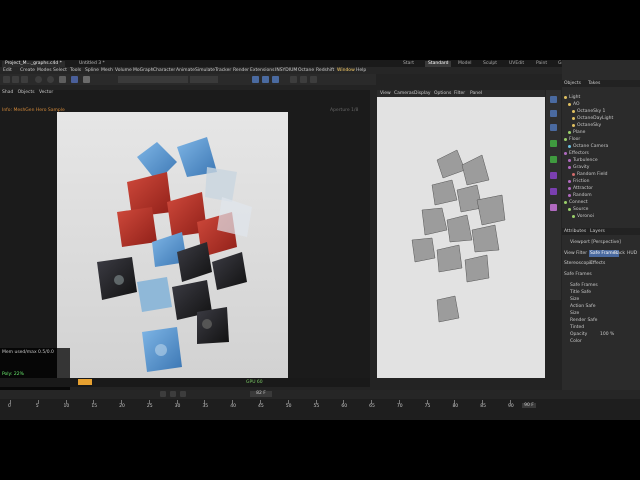  Describe the element at coordinates (275, 79) in the screenshot. I see `render-settings-icon` at that location.